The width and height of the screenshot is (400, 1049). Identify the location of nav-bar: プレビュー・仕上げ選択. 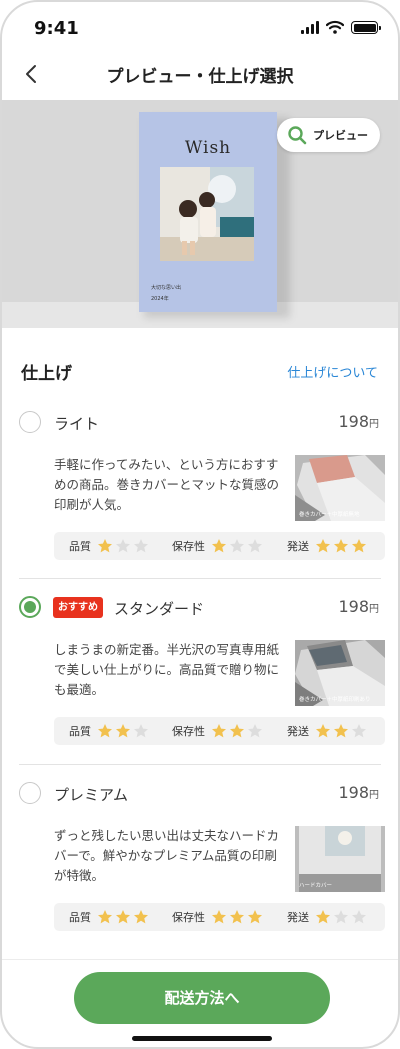
(200, 77).